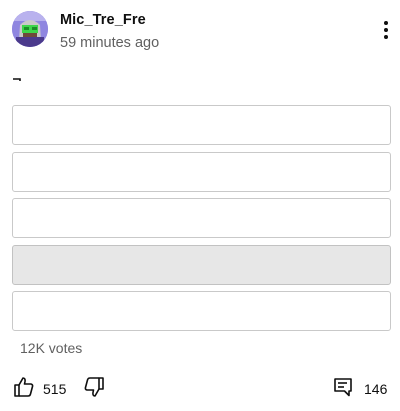 The image size is (400, 411). I want to click on post-timestamp: 59 minutes ago, so click(110, 43).